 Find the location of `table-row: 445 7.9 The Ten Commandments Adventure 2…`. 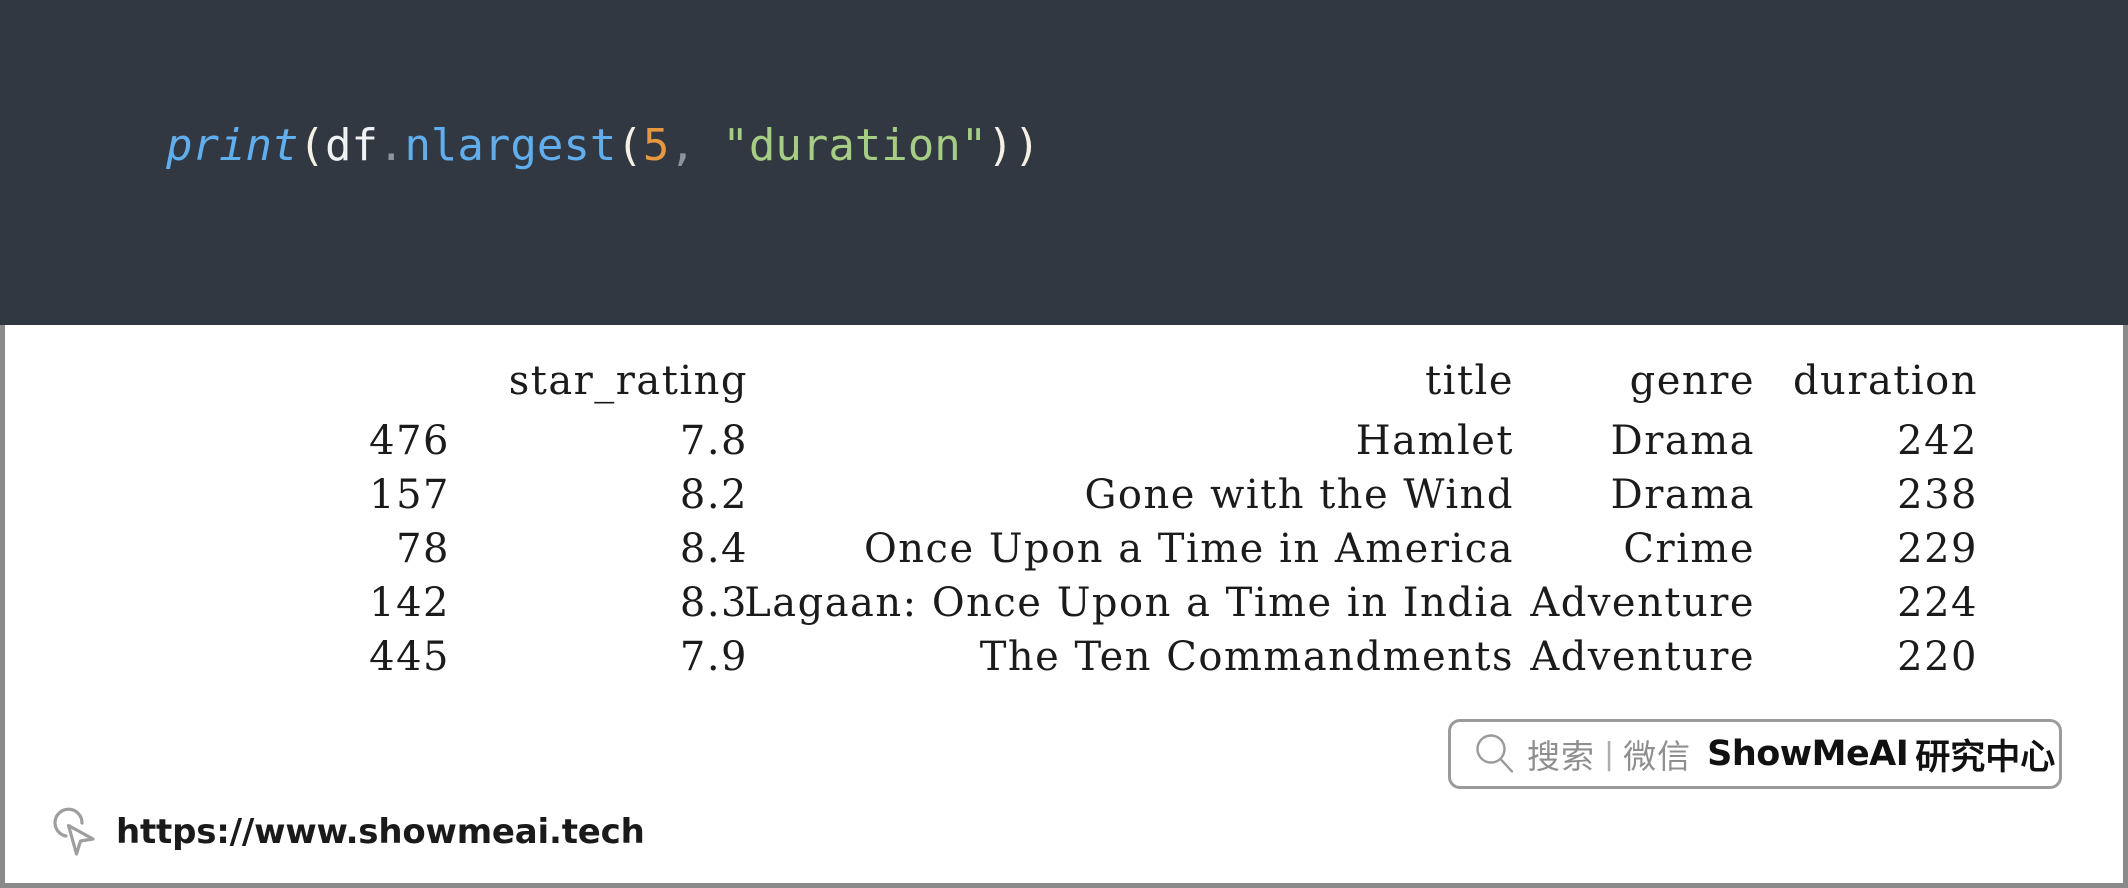

table-row: 445 7.9 The Ten Commandments Adventure 2… is located at coordinates (1066, 661).